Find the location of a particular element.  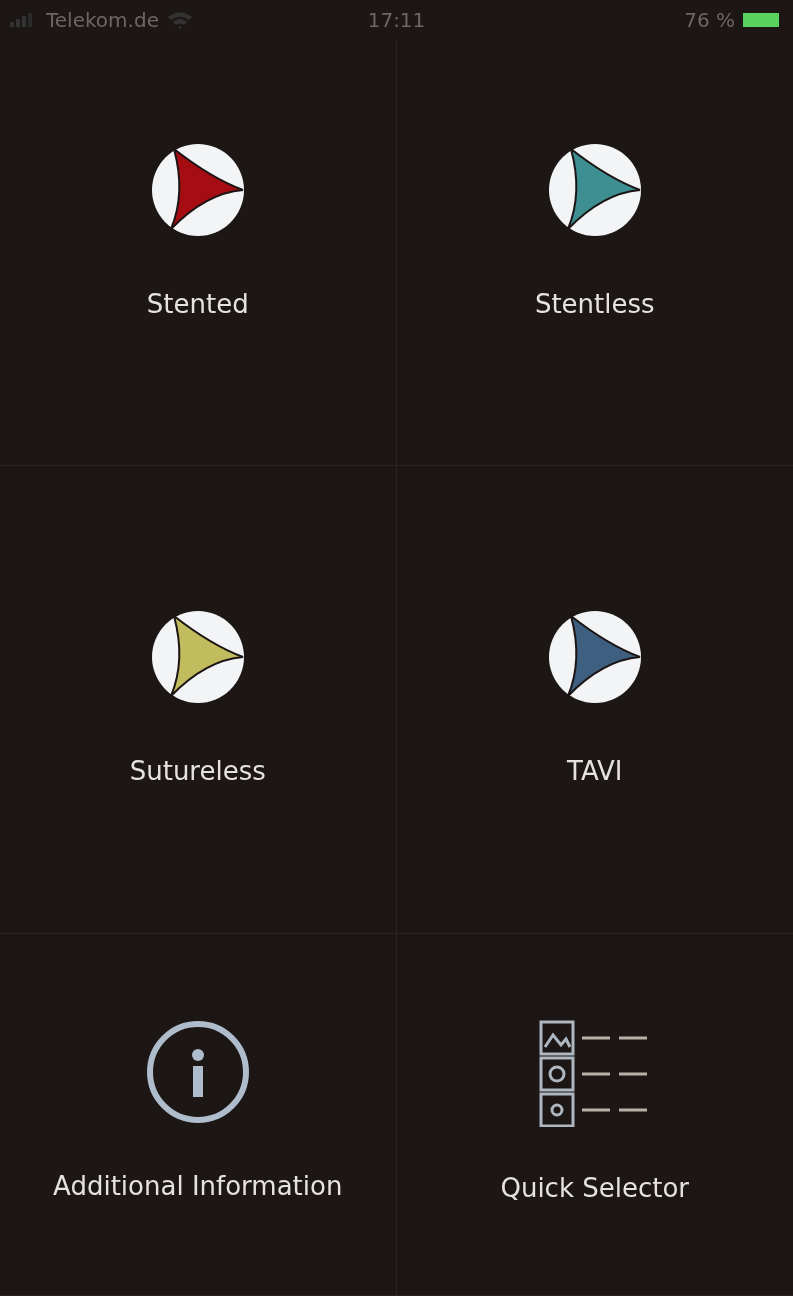

info-icon is located at coordinates (197, 1072).